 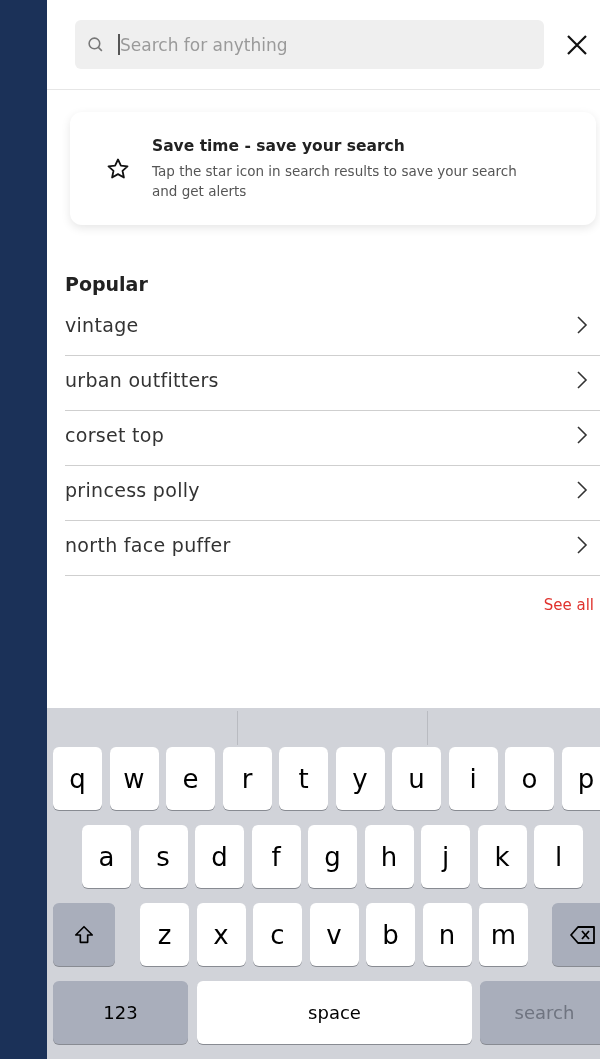 What do you see at coordinates (120, 1012) in the screenshot?
I see `numbers-key: 123` at bounding box center [120, 1012].